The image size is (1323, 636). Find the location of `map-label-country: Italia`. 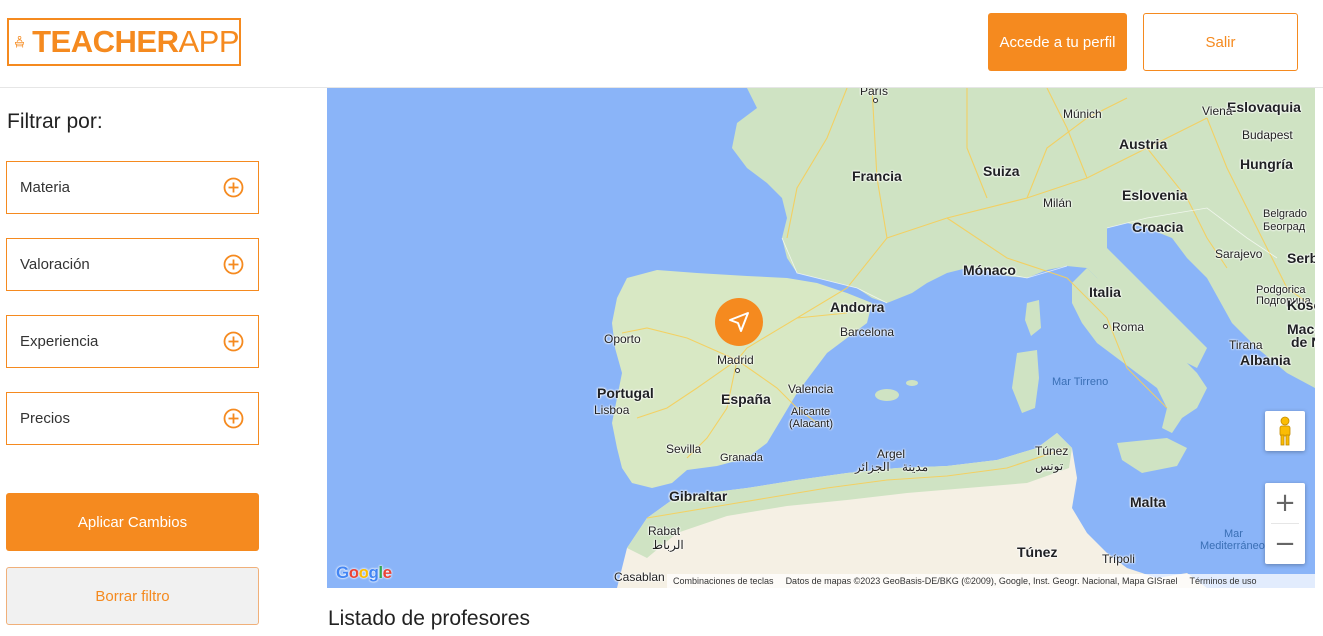

map-label-country: Italia is located at coordinates (1105, 292).